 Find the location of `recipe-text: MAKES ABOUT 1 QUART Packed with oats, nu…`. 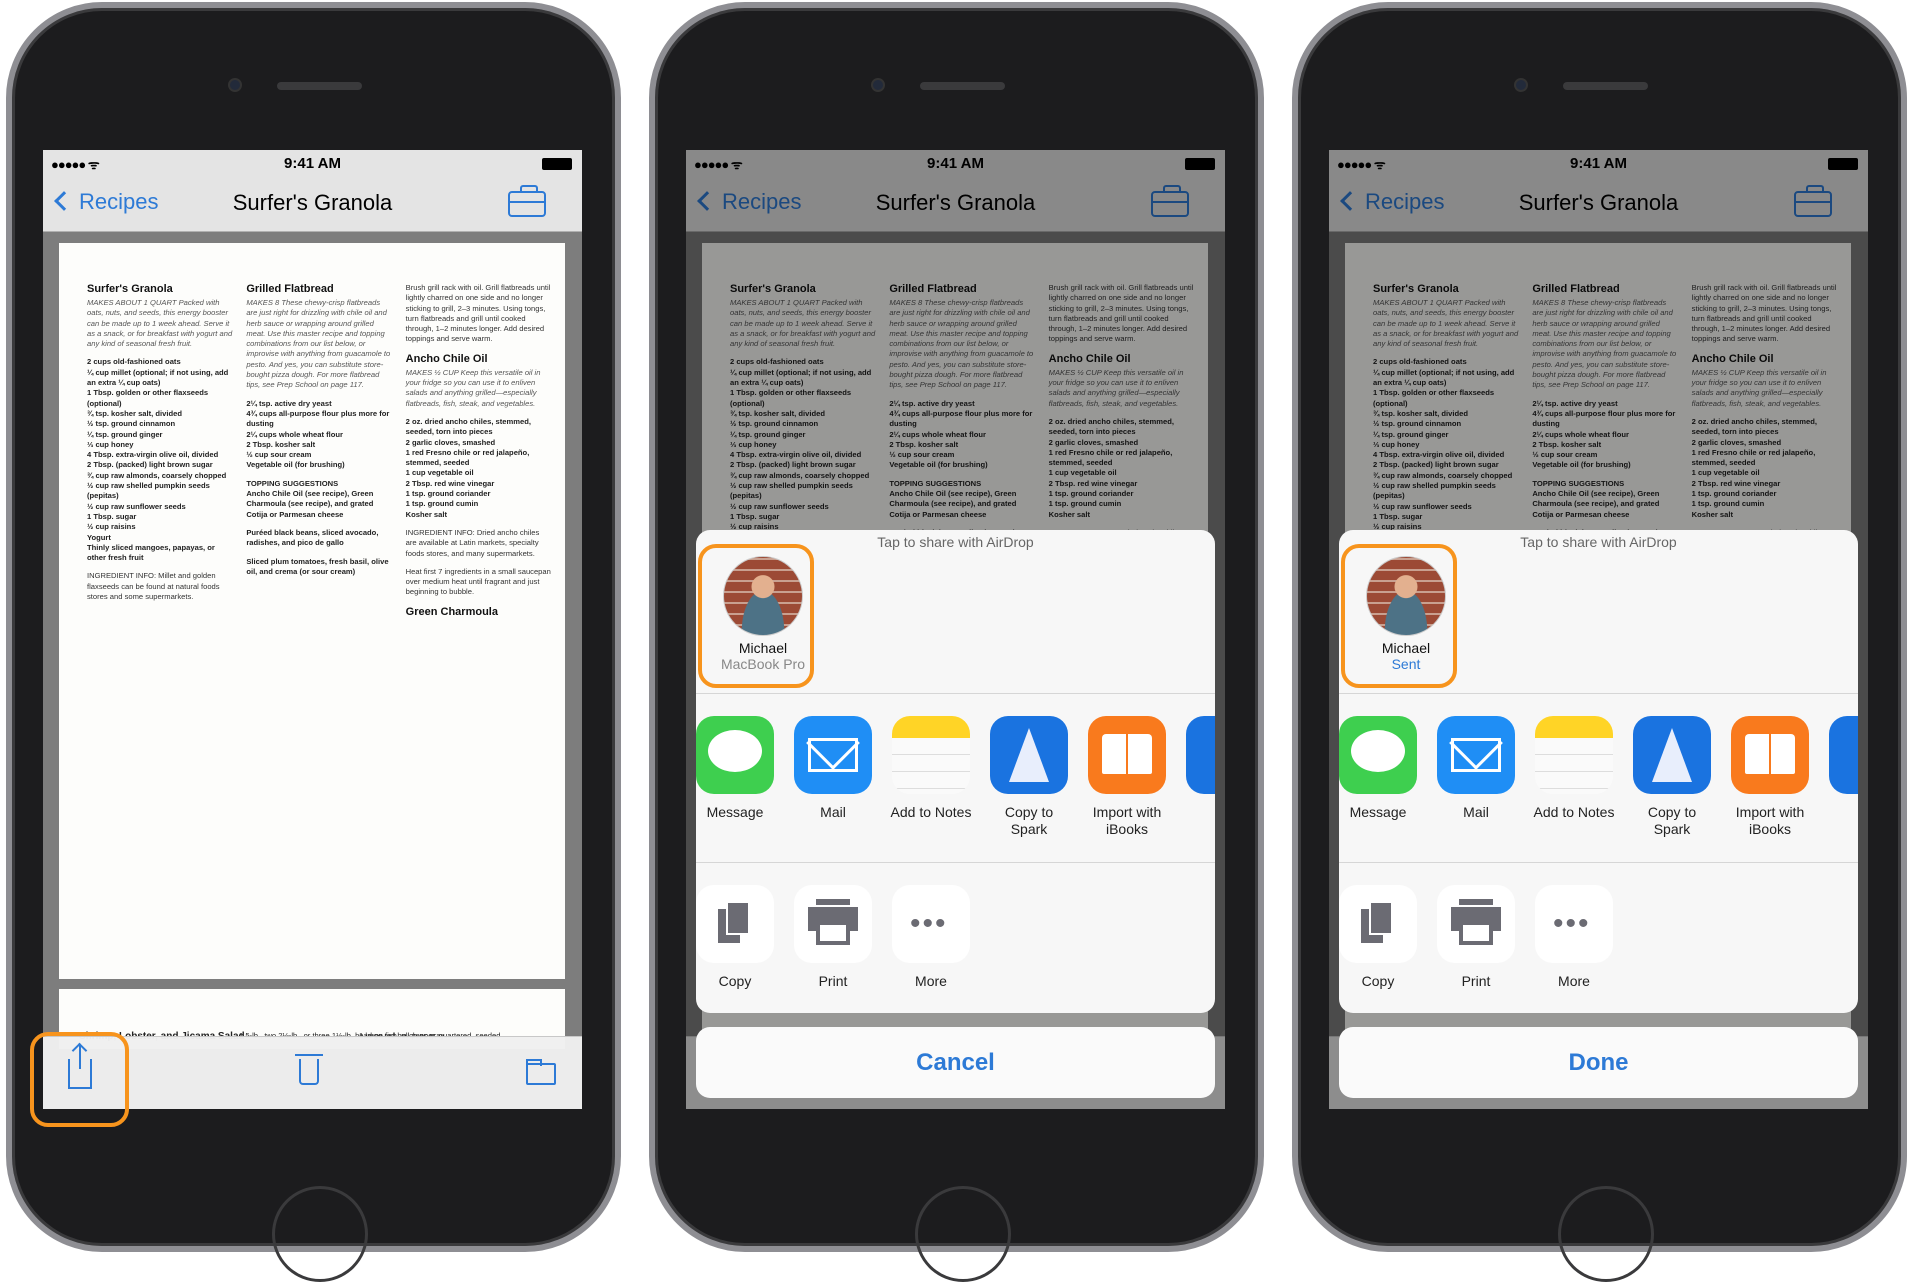

recipe-text: MAKES ABOUT 1 QUART Packed with oats, nu… is located at coordinates (160, 323).